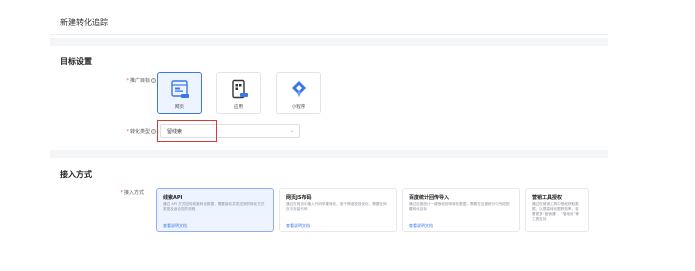 This screenshot has height=271, width=695. Describe the element at coordinates (214, 206) in the screenshot. I see `access-method-desc: 通过 API 方式回传线索转化数据，需要接收并发送到的转化方式类型及适合您的流程` at that location.